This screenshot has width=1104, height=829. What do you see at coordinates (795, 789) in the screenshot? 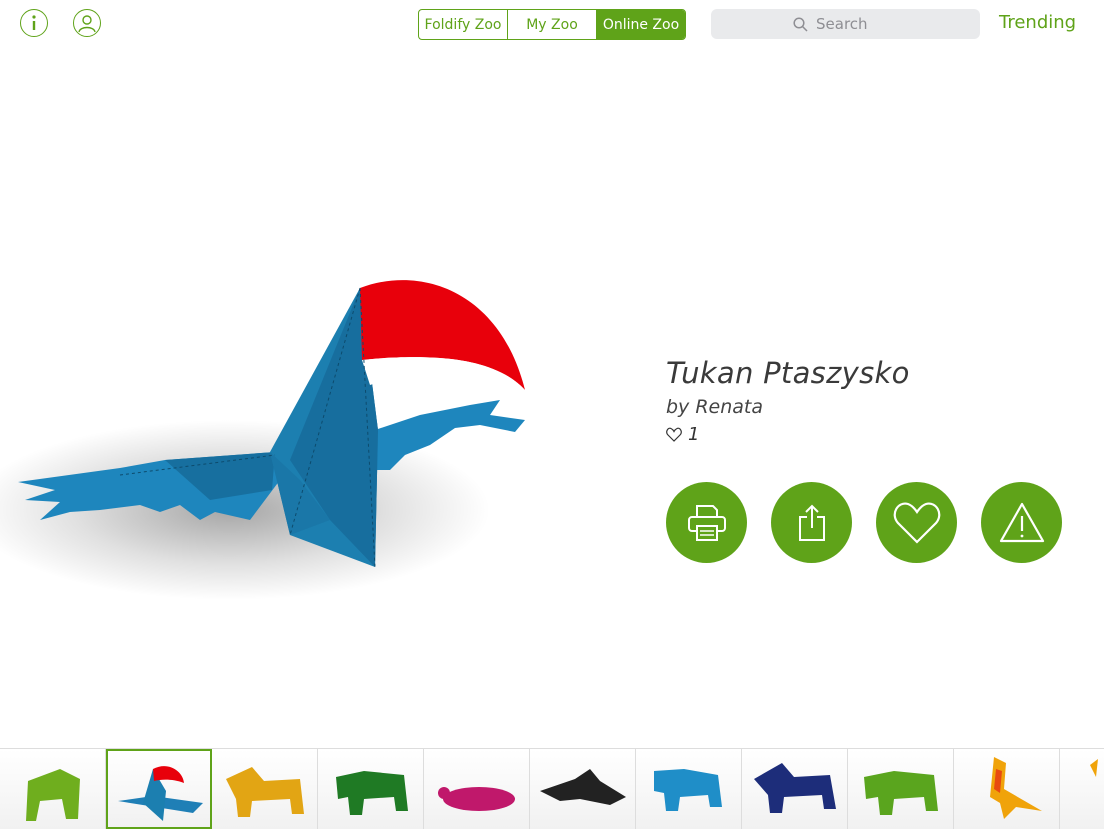
I see `thumbnail-navy-rhino` at bounding box center [795, 789].